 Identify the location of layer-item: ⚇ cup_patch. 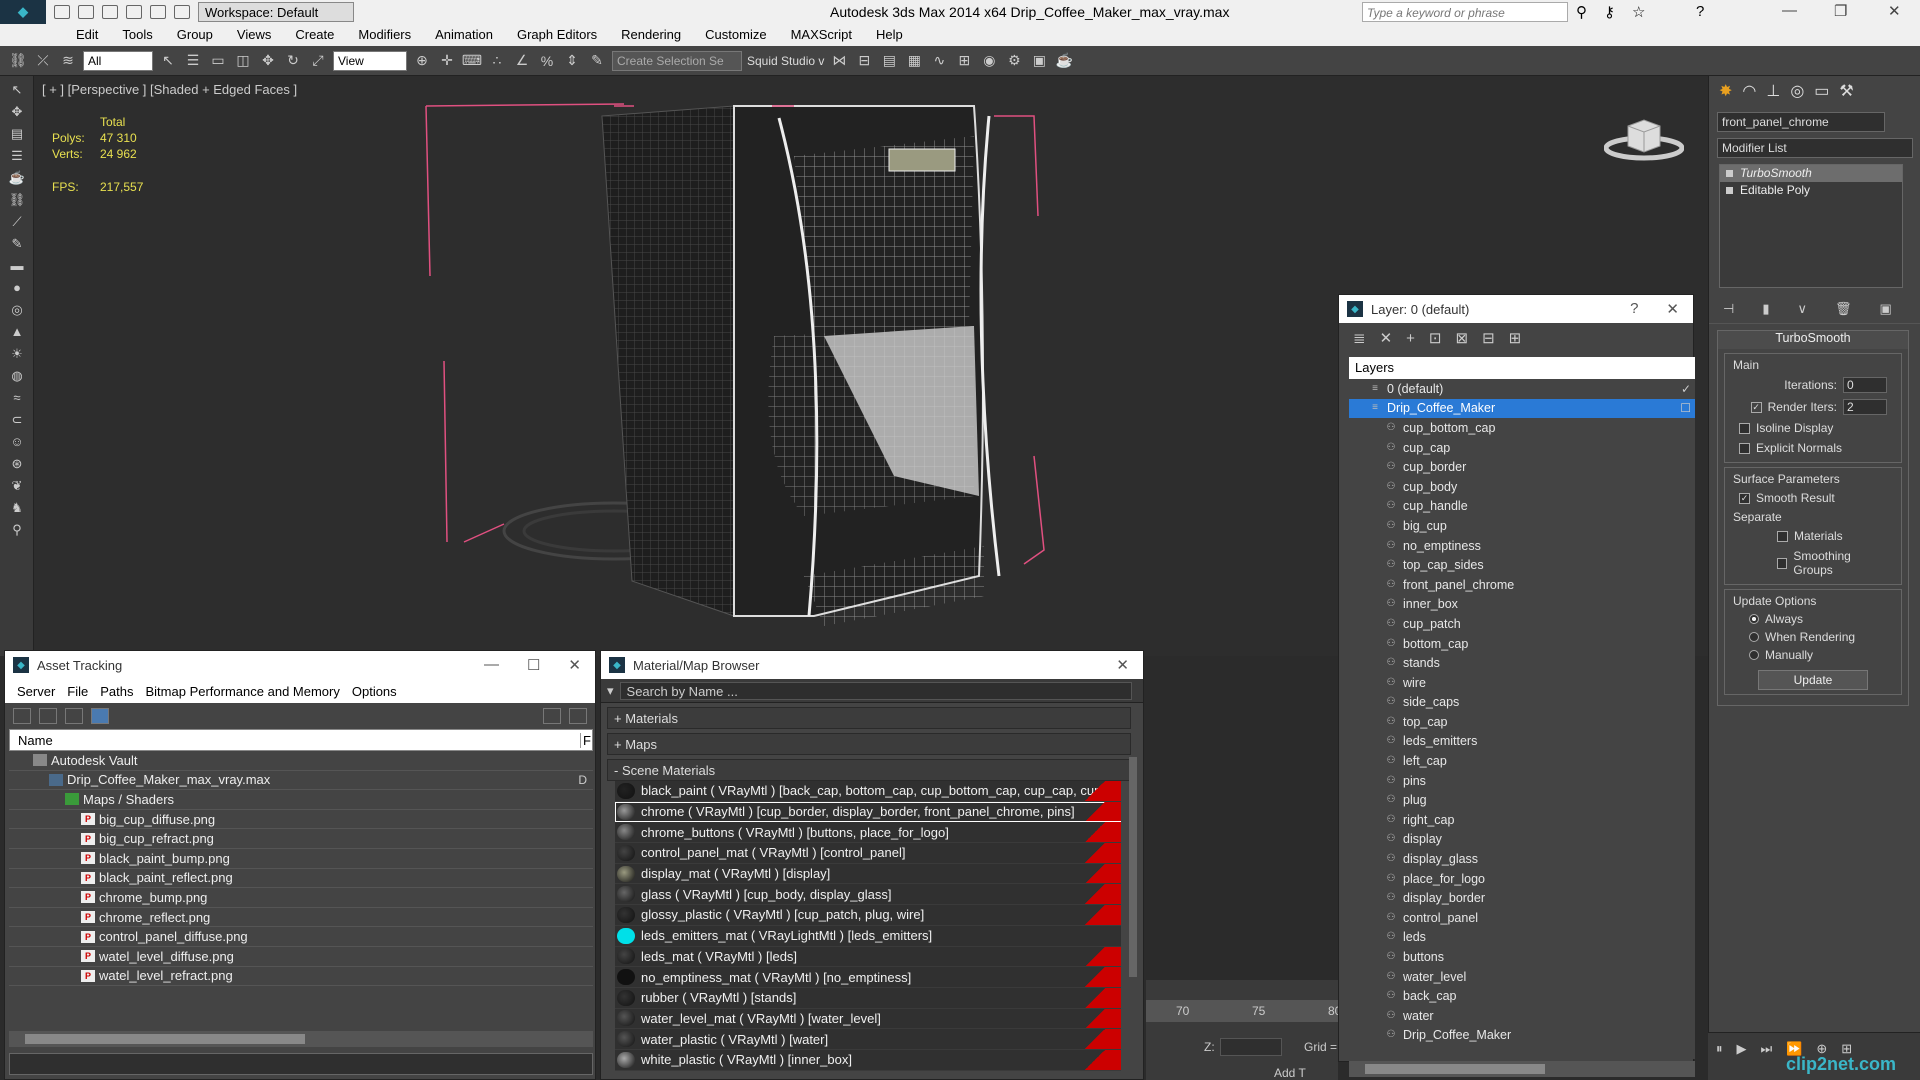
(1522, 624).